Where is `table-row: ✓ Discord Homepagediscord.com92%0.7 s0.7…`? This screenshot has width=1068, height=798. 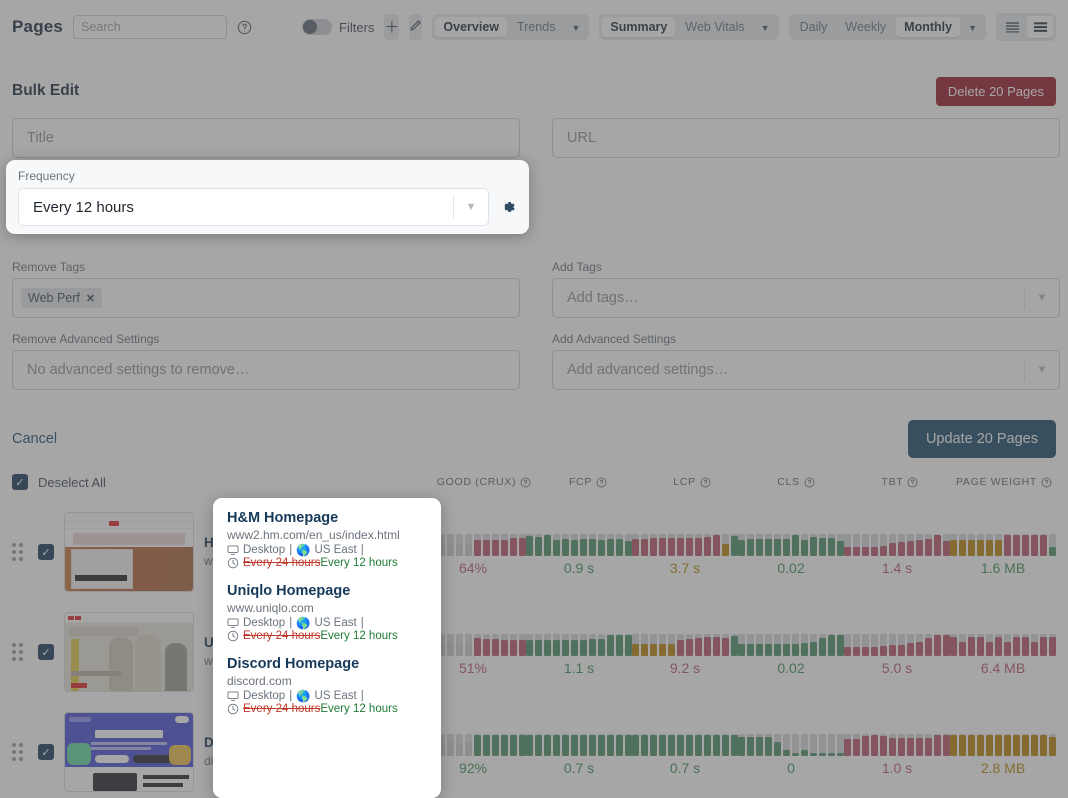 table-row: ✓ Discord Homepagediscord.com92%0.7 s0.7… is located at coordinates (534, 750).